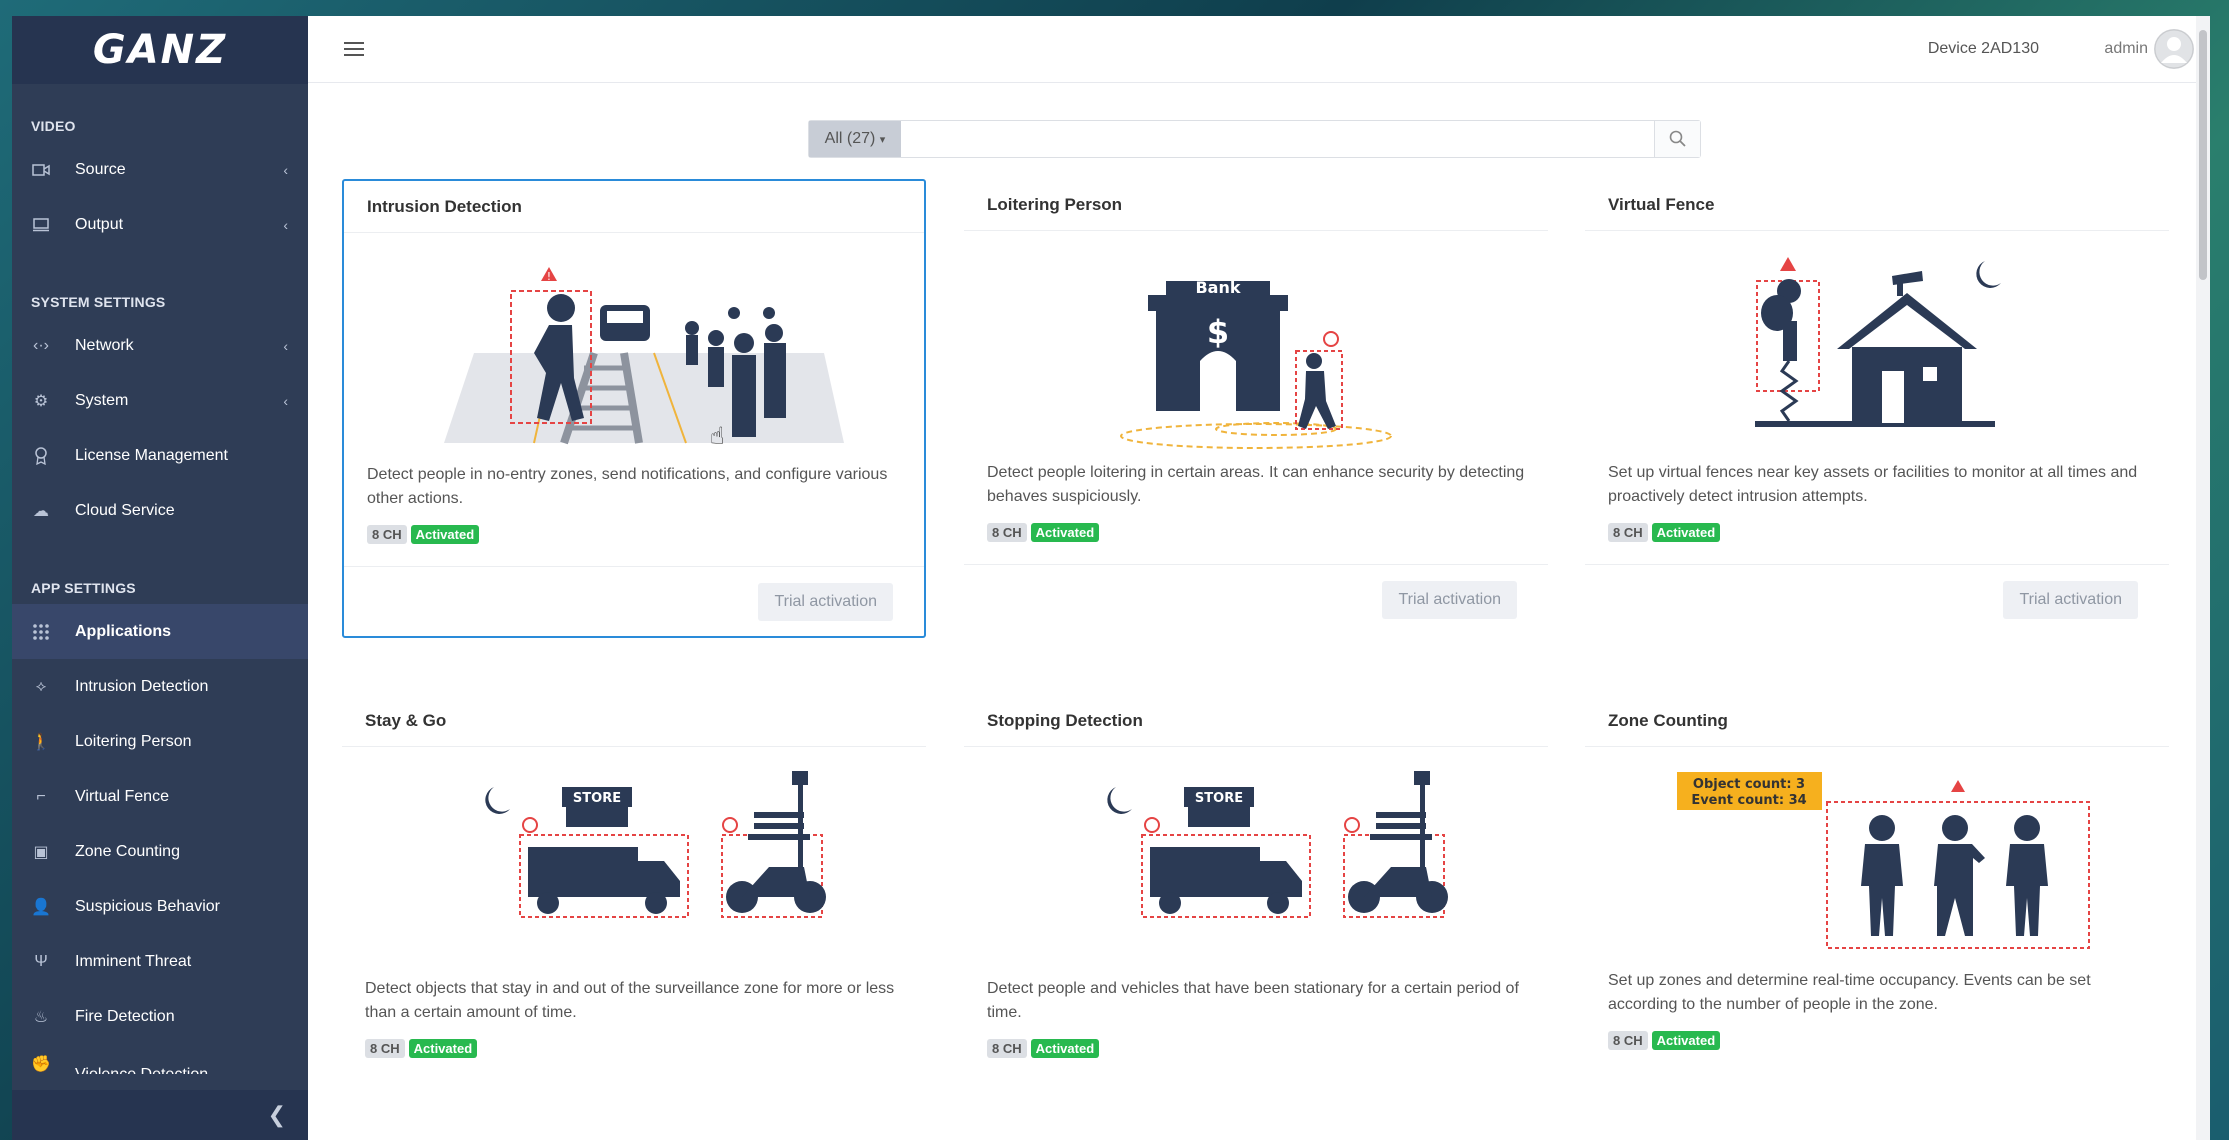  What do you see at coordinates (41, 961) in the screenshot?
I see `hands-up-icon: Ψ` at bounding box center [41, 961].